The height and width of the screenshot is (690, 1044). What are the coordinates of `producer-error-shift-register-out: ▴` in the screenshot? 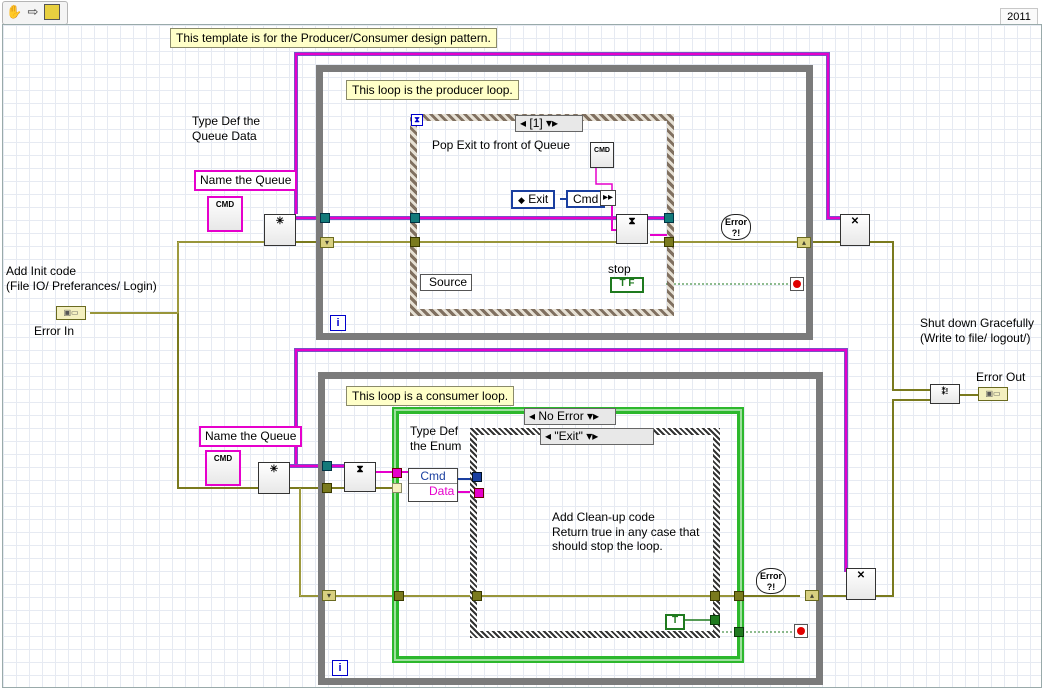 It's located at (804, 242).